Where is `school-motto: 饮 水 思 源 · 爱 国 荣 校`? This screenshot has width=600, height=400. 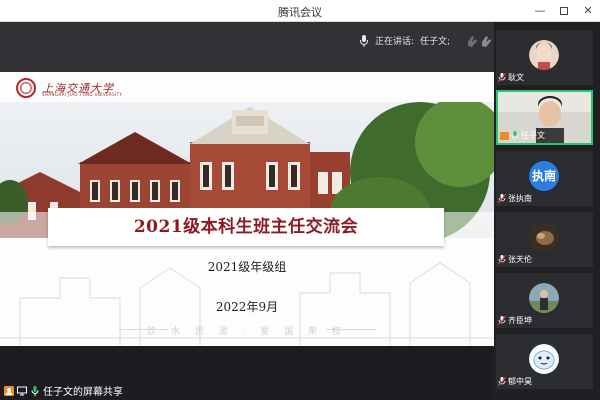 school-motto: 饮 水 思 源 · 爱 国 荣 校 is located at coordinates (247, 332).